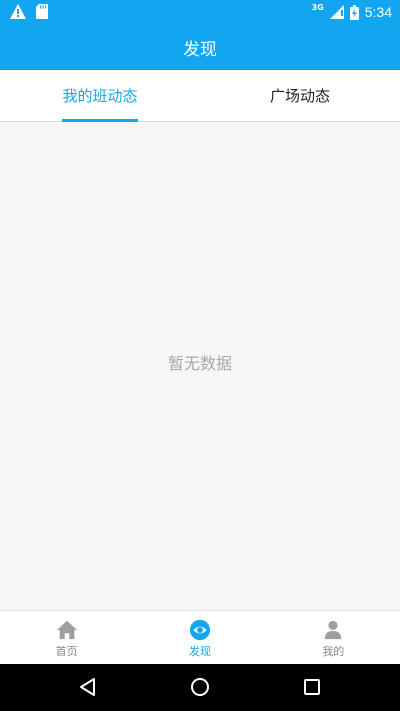  I want to click on bottom-navigation: 首页 发现 我的, so click(200, 637).